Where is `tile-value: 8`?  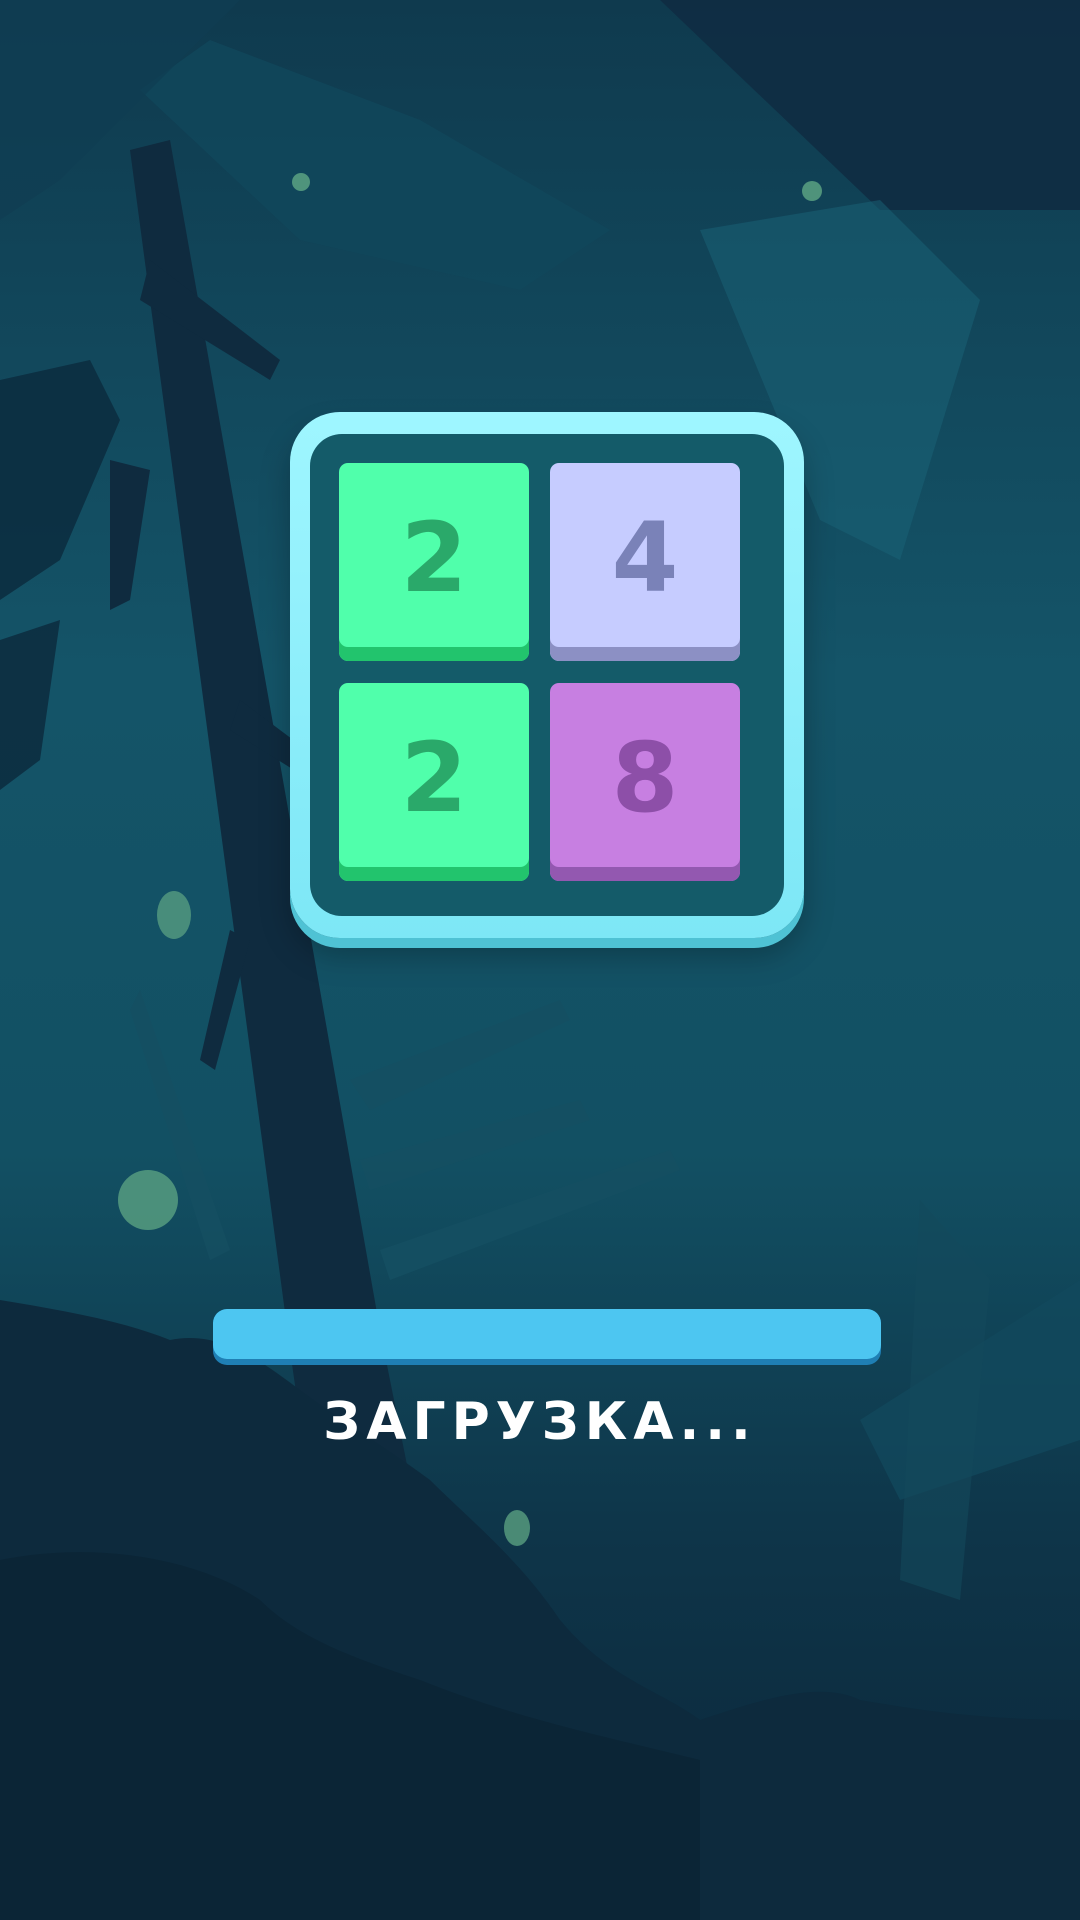 tile-value: 8 is located at coordinates (645, 778).